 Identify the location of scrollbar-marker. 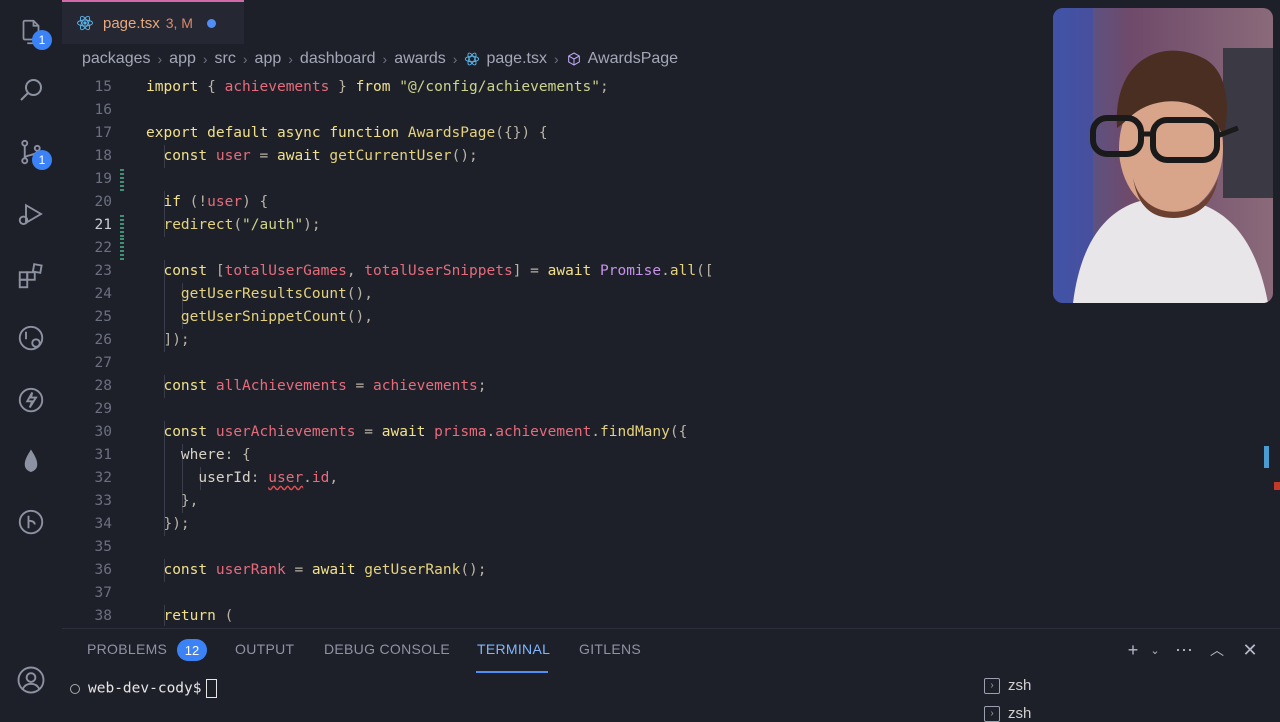
(1266, 457).